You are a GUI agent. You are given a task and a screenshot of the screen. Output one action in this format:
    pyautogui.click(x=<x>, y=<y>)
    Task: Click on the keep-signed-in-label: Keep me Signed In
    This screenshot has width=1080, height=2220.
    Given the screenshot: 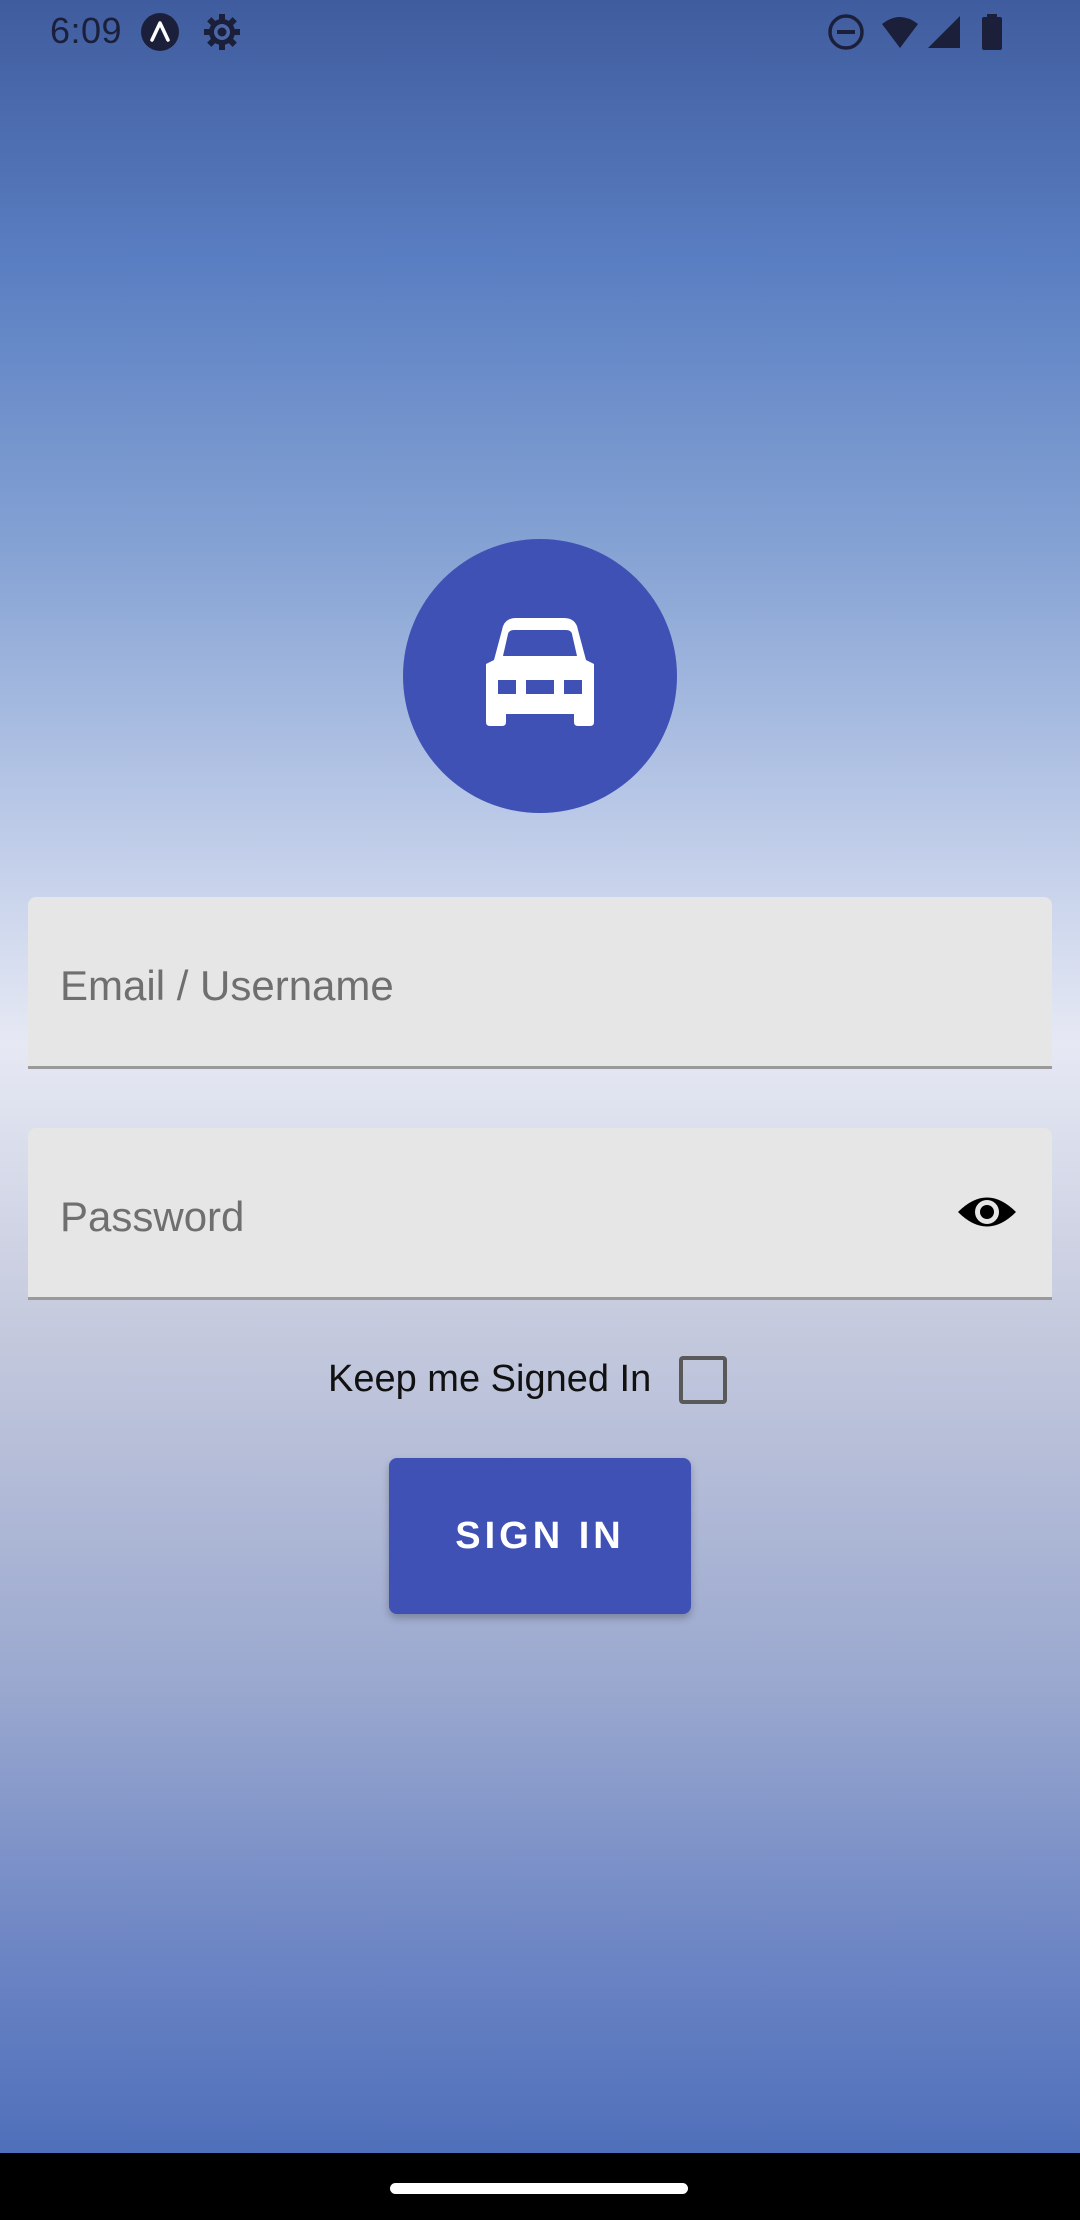 What is the action you would take?
    pyautogui.click(x=490, y=1379)
    